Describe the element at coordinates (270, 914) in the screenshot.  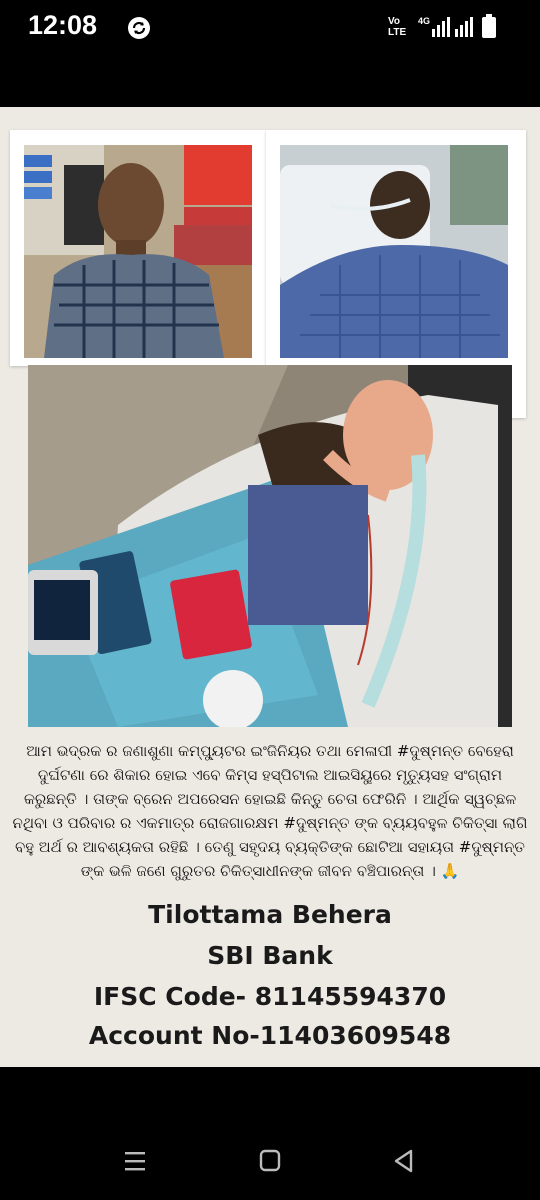
I see `account-holder-name: Tilottama Behera` at that location.